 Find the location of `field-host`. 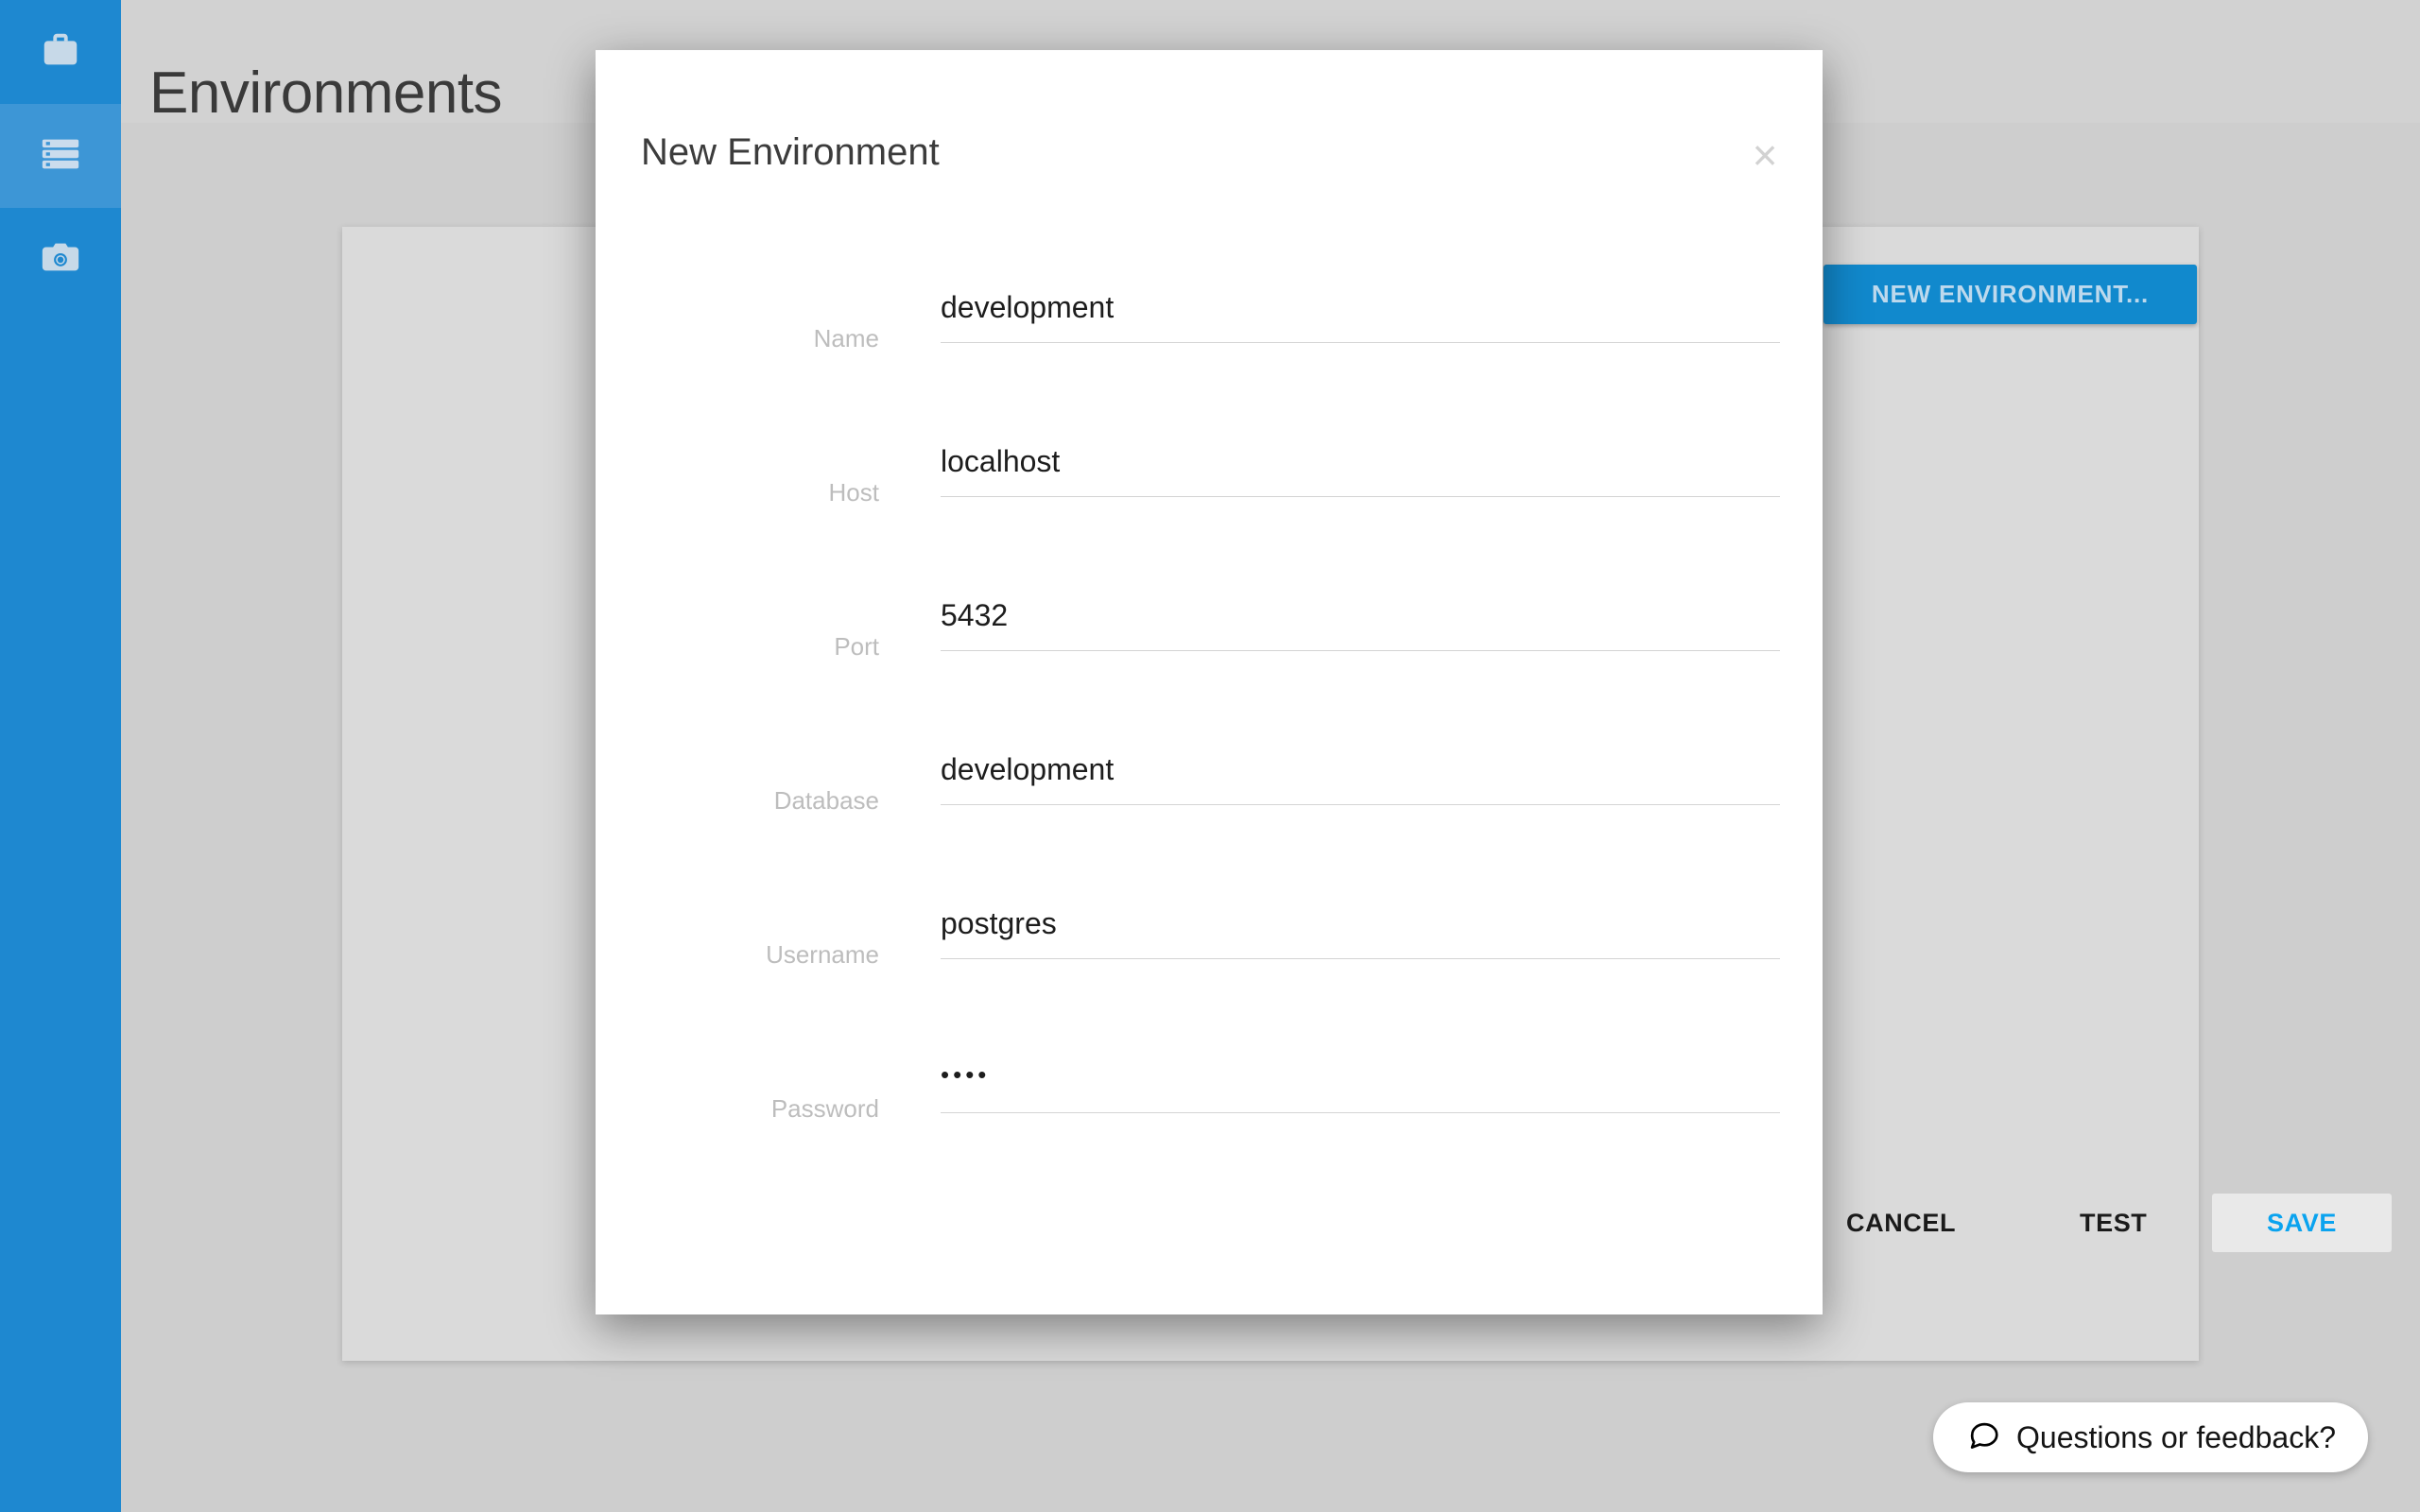

field-host is located at coordinates (1360, 467).